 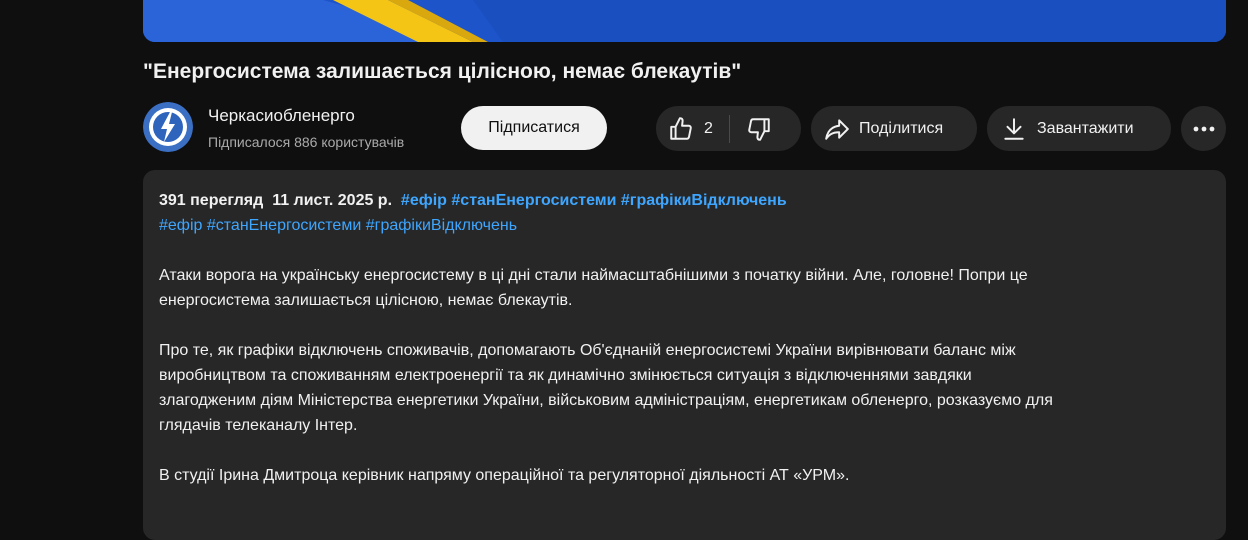 What do you see at coordinates (728, 128) in the screenshot?
I see `like-dislike-group: 2` at bounding box center [728, 128].